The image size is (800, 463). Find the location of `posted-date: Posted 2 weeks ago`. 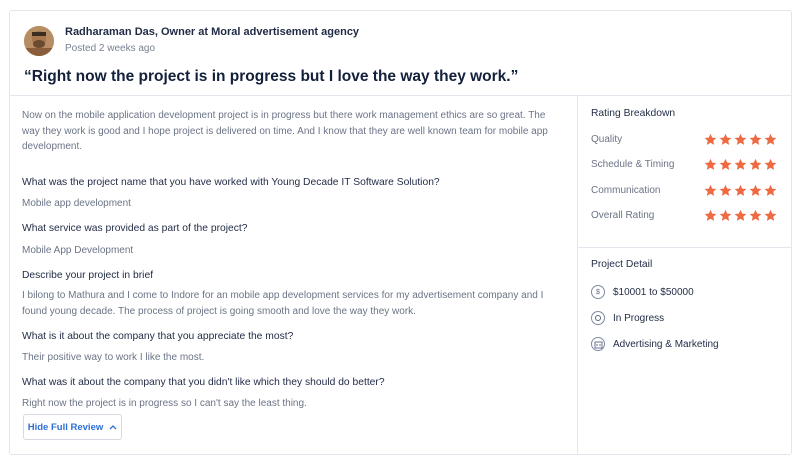

posted-date: Posted 2 weeks ago is located at coordinates (110, 48).